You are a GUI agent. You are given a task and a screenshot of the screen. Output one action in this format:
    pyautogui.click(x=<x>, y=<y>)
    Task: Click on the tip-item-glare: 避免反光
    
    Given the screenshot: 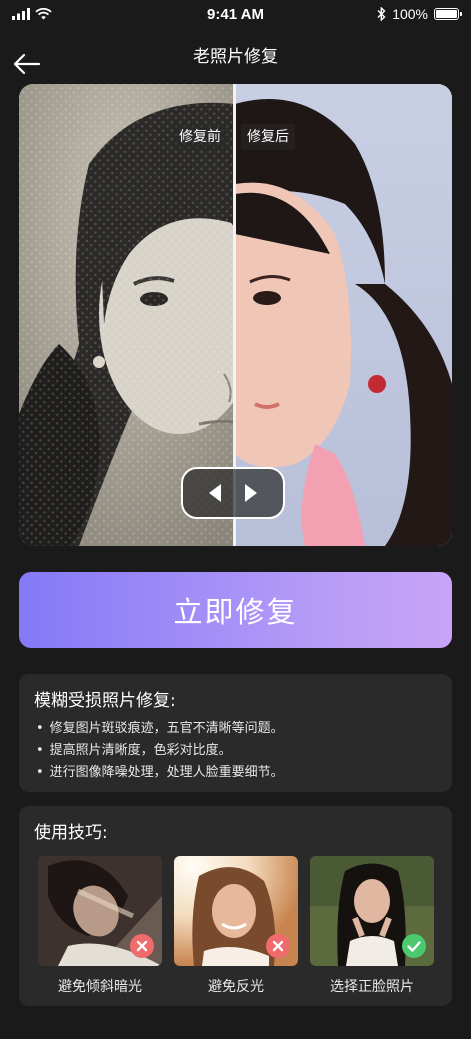 What is the action you would take?
    pyautogui.click(x=236, y=925)
    